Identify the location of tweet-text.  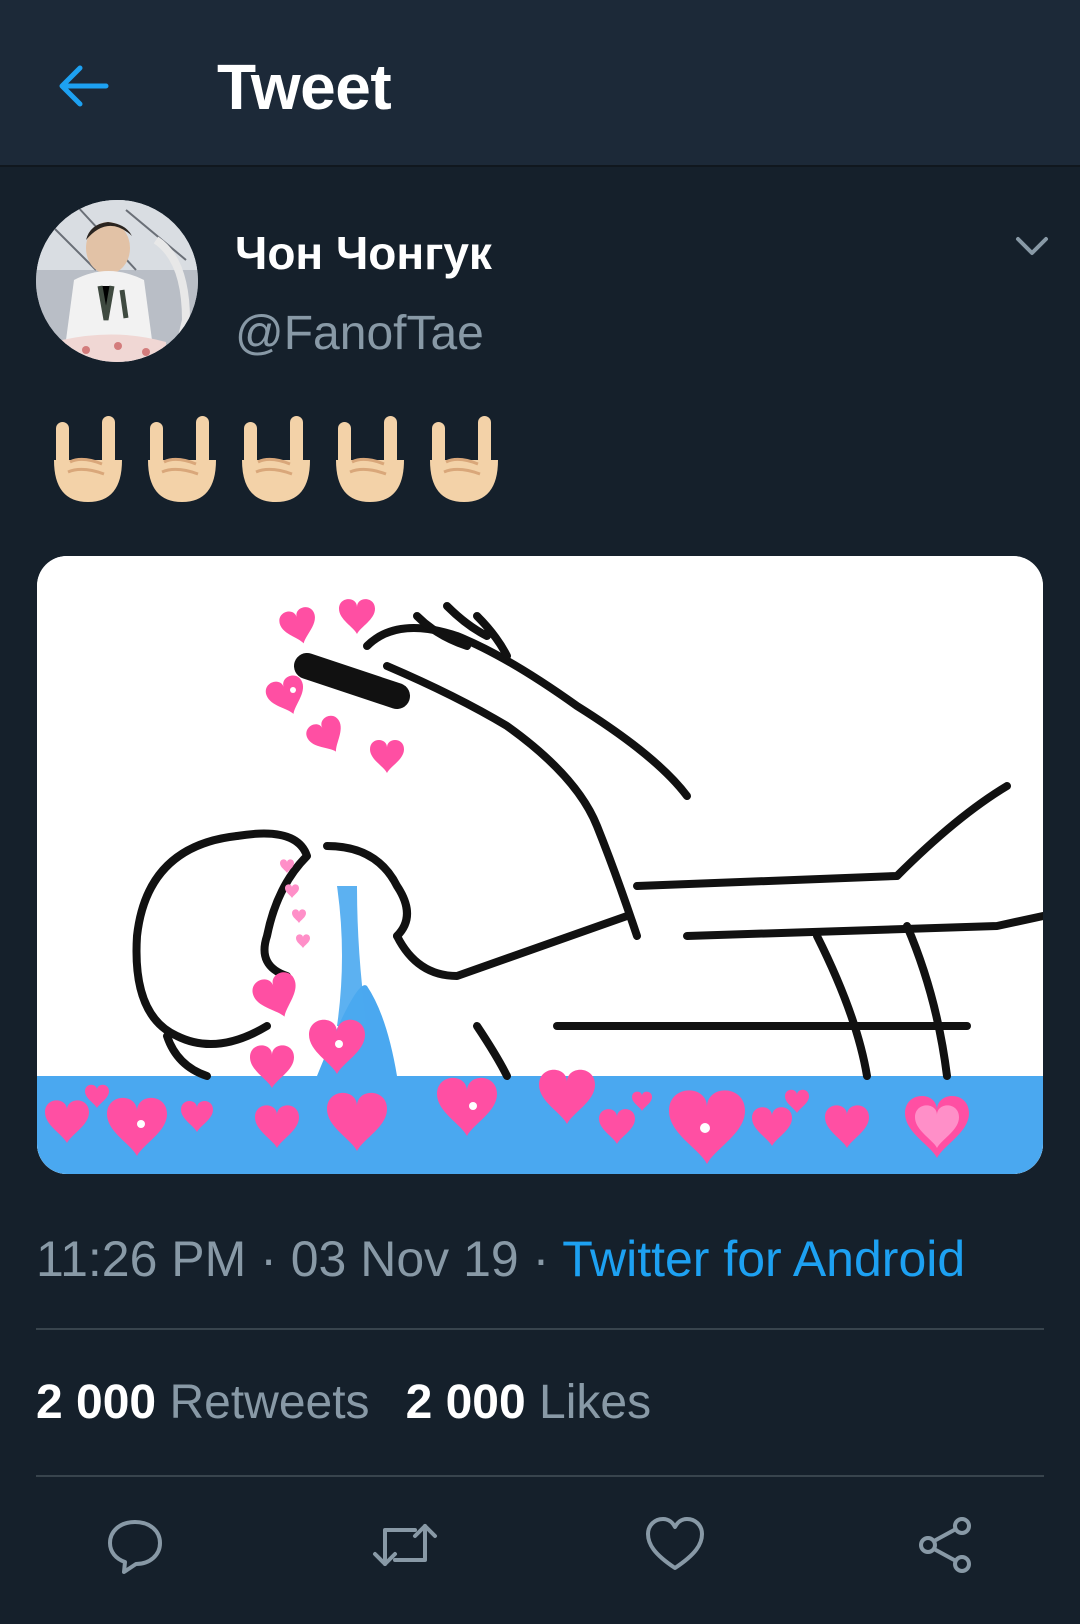
(276, 460).